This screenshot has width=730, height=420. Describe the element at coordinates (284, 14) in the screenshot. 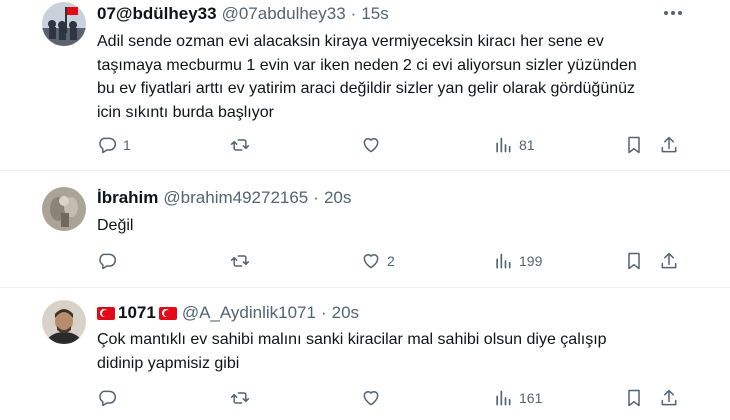

I see `user-handle: @07abdulhey33` at that location.